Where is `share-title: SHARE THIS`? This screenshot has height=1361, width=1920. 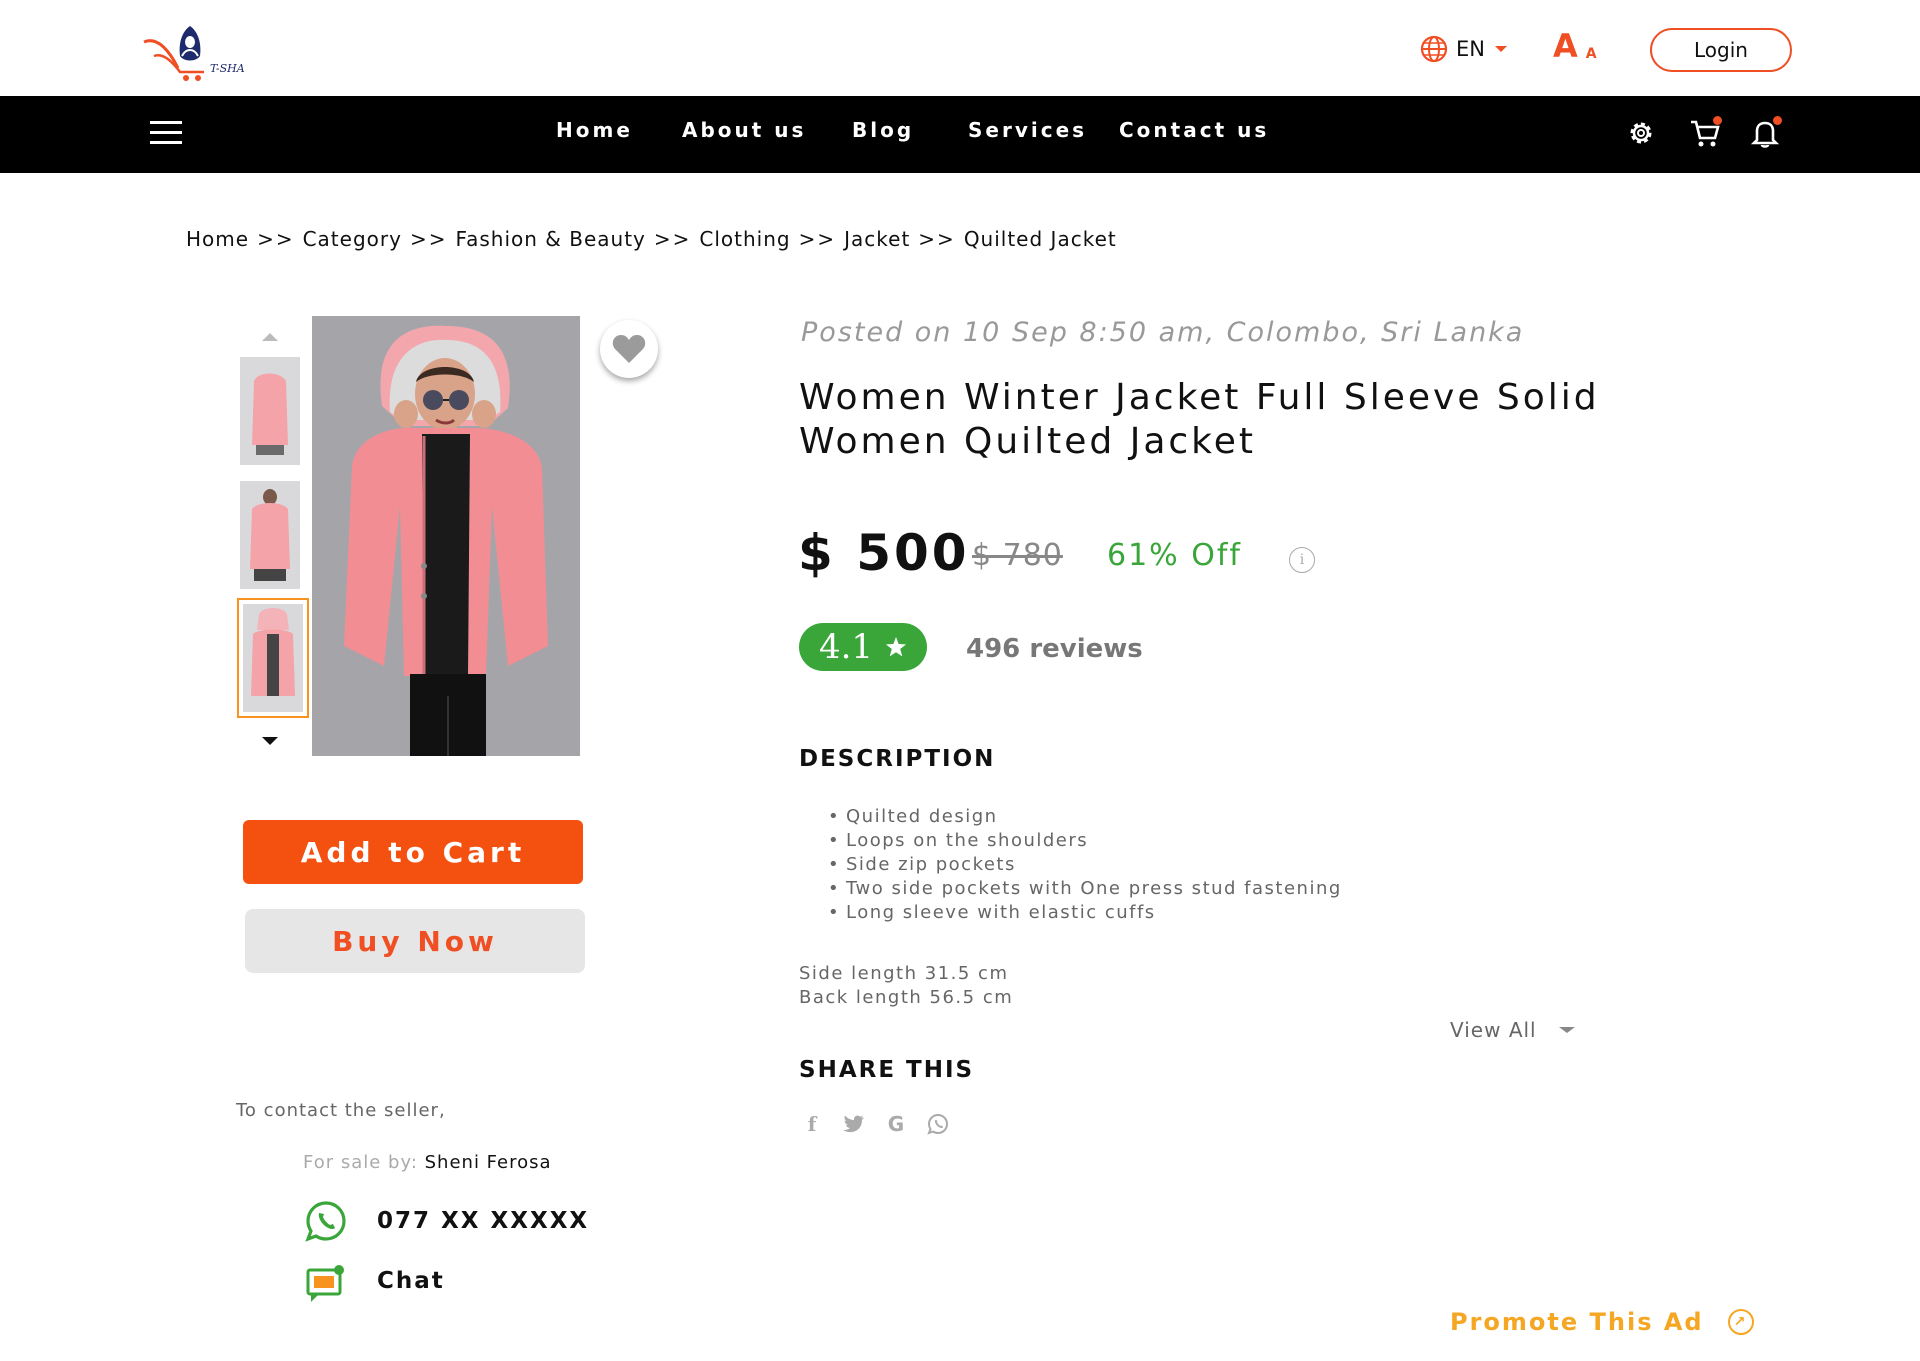
share-title: SHARE THIS is located at coordinates (887, 1070).